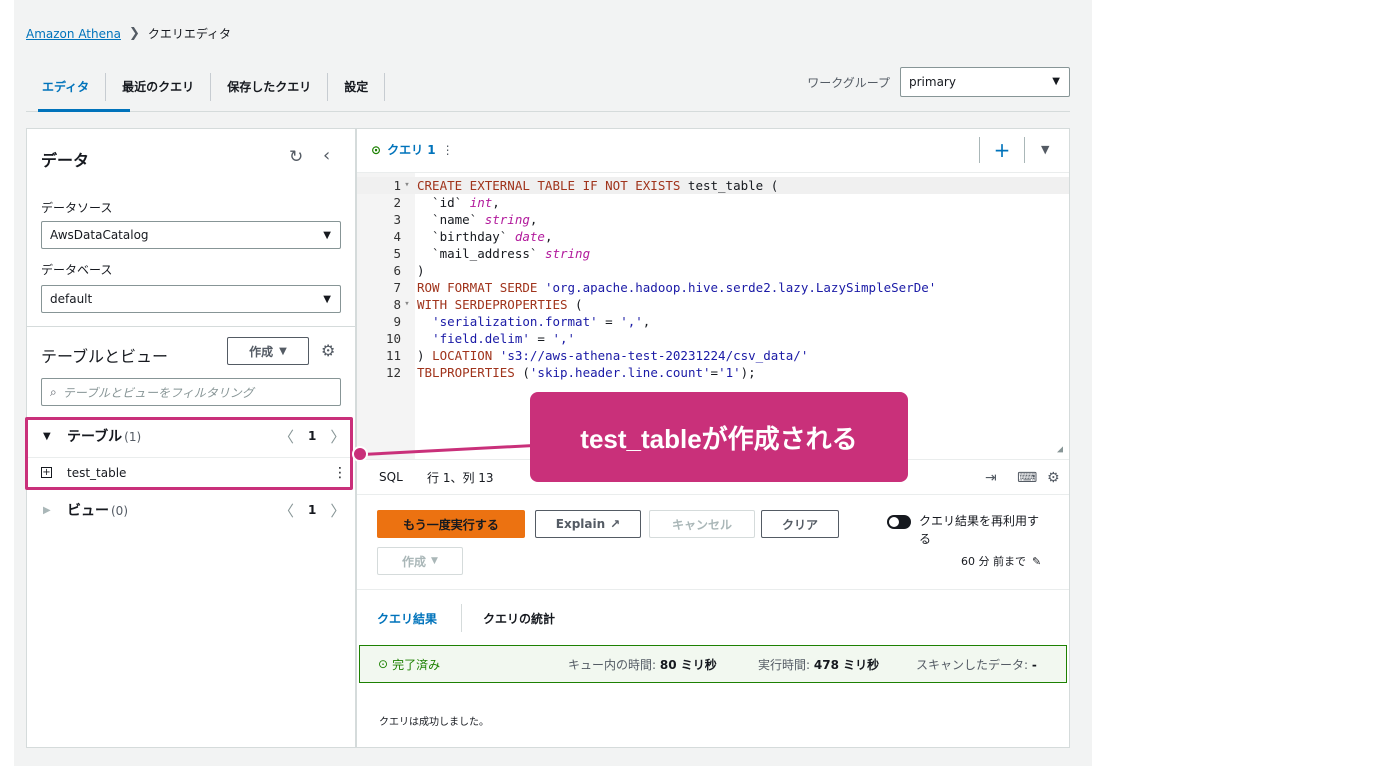  I want to click on caret-collapsed-icon: ▶, so click(47, 510).